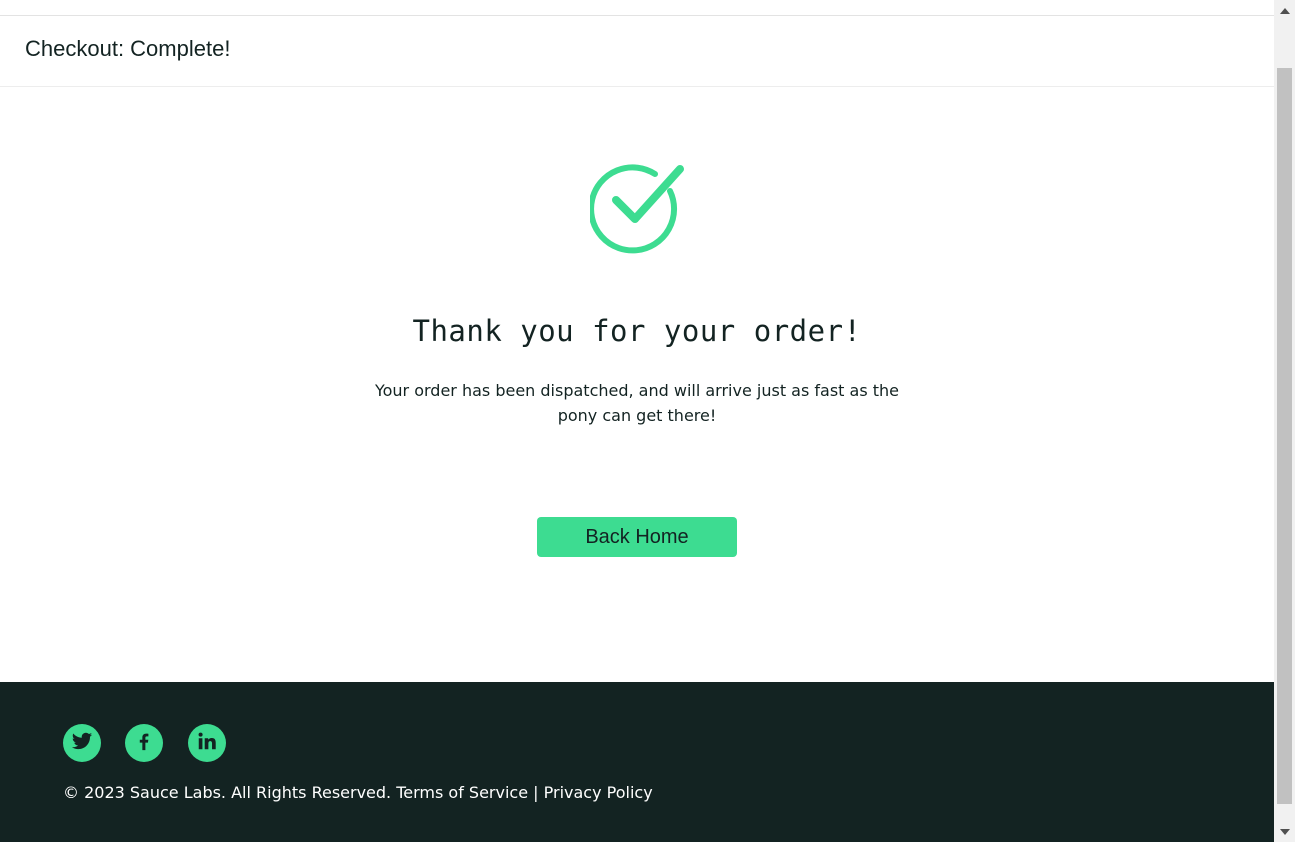 This screenshot has height=842, width=1295. What do you see at coordinates (1284, 436) in the screenshot?
I see `scrollbar-thumb` at bounding box center [1284, 436].